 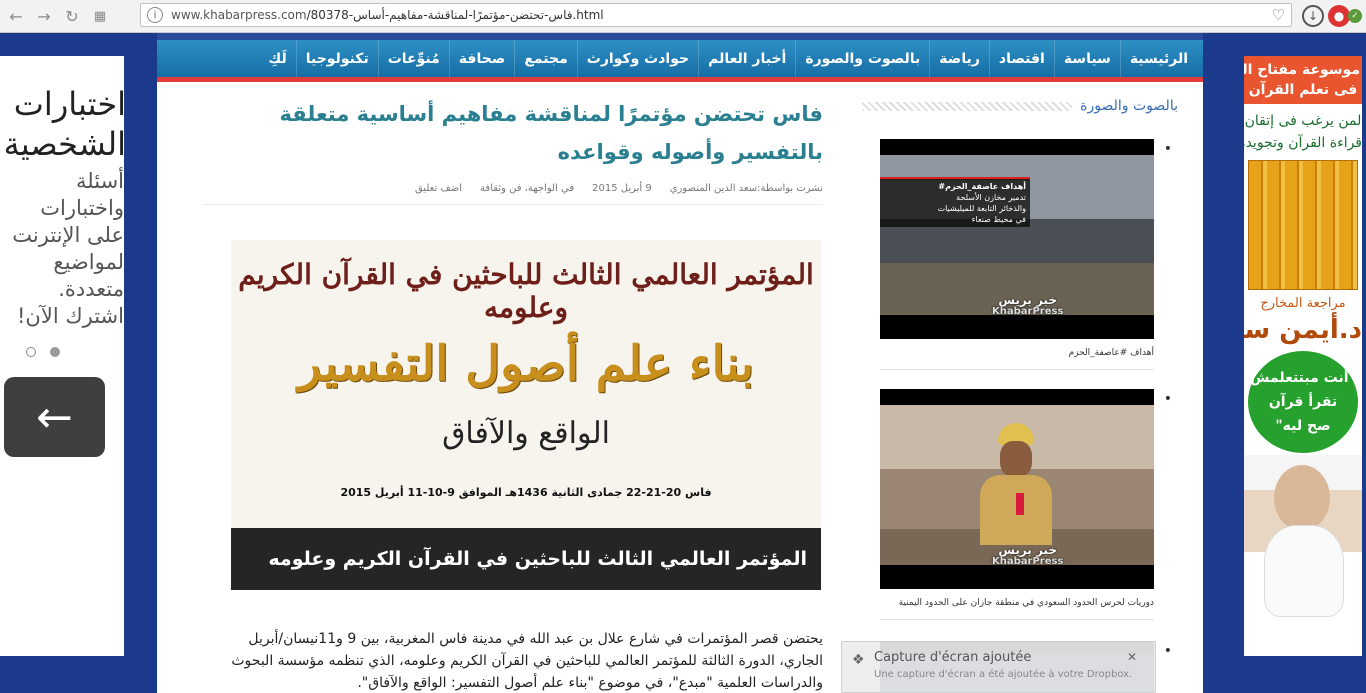 What do you see at coordinates (1086, 58) in the screenshot?
I see `menu-item-politics: سياسة` at bounding box center [1086, 58].